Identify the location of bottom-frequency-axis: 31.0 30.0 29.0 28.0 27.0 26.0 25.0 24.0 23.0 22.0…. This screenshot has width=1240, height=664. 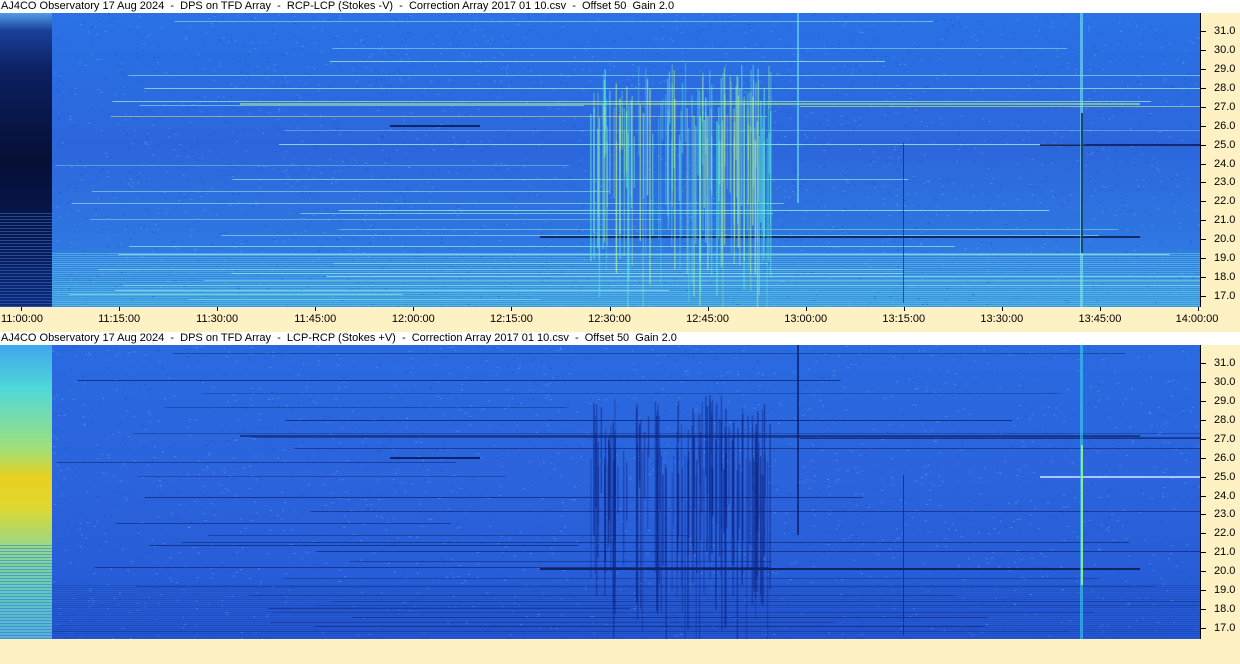
(1220, 492).